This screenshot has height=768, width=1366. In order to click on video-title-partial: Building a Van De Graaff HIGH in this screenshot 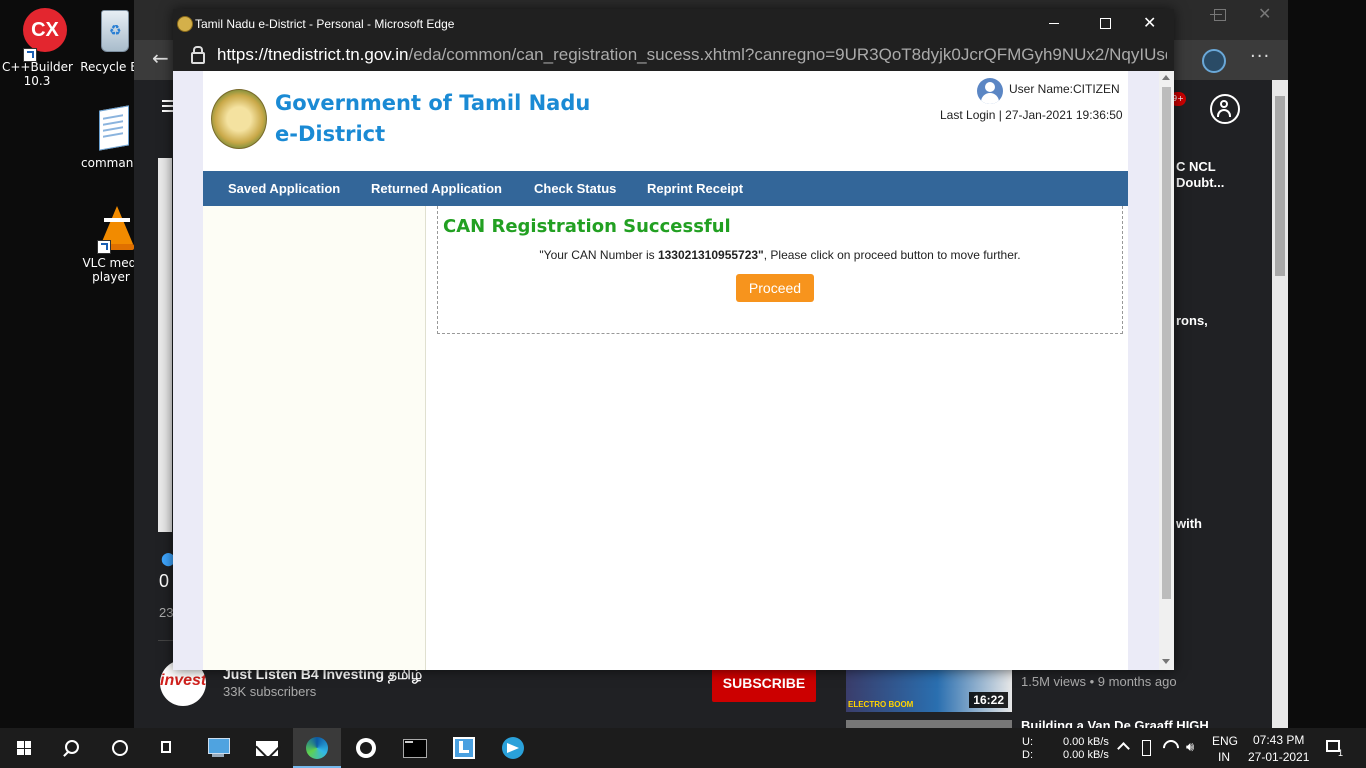, I will do `click(1115, 723)`.